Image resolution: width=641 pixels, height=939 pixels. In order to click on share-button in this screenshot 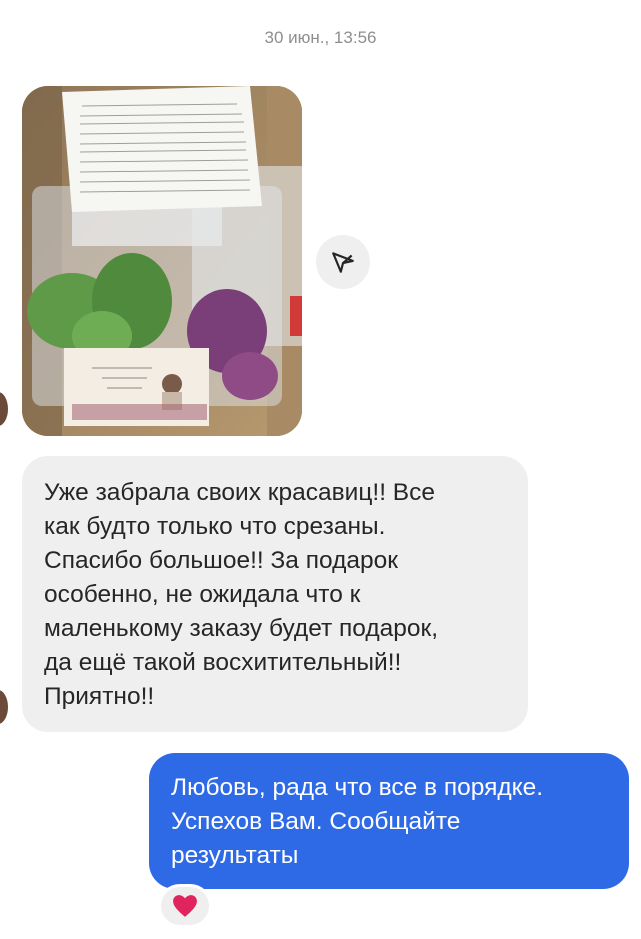, I will do `click(343, 262)`.